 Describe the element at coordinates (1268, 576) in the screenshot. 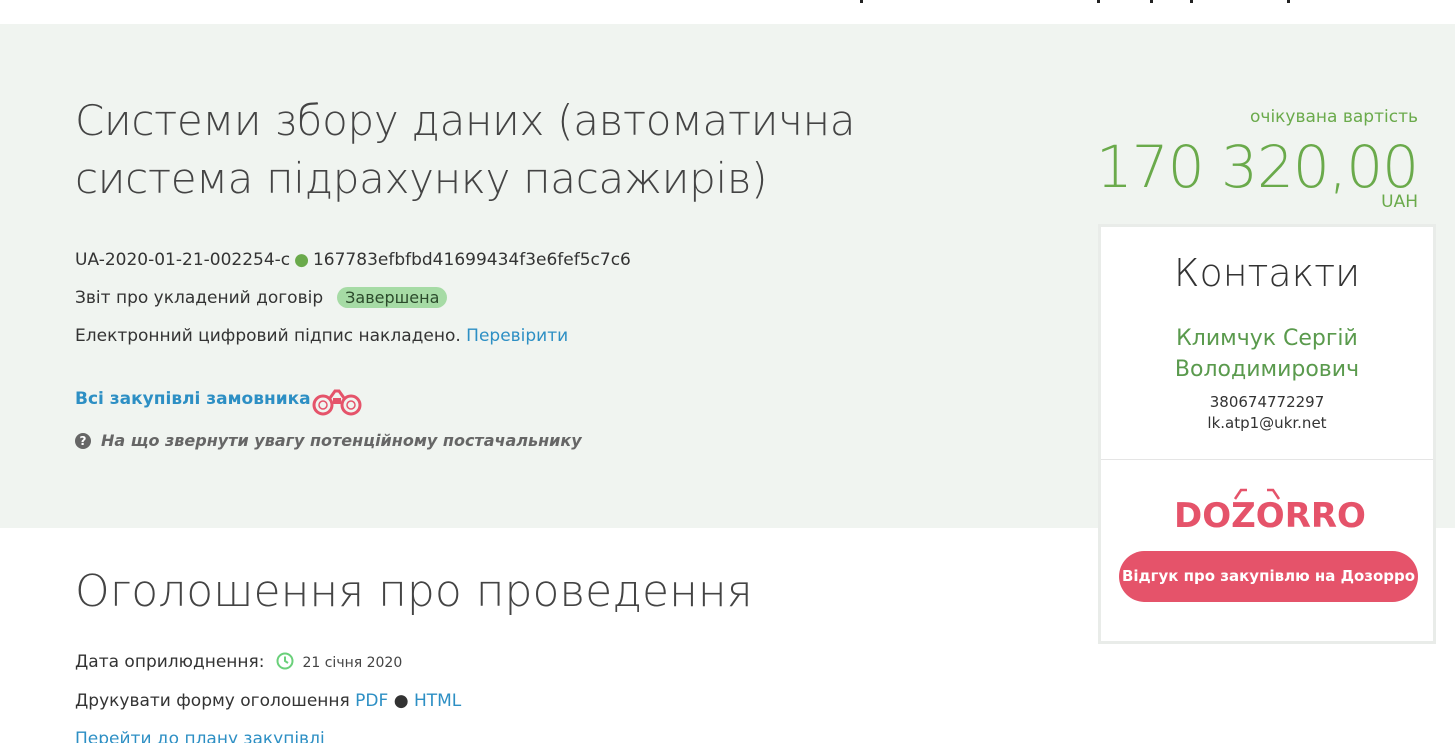

I see `dozorro-feedback-button: Відгук про закупівлю на Дозорро` at that location.